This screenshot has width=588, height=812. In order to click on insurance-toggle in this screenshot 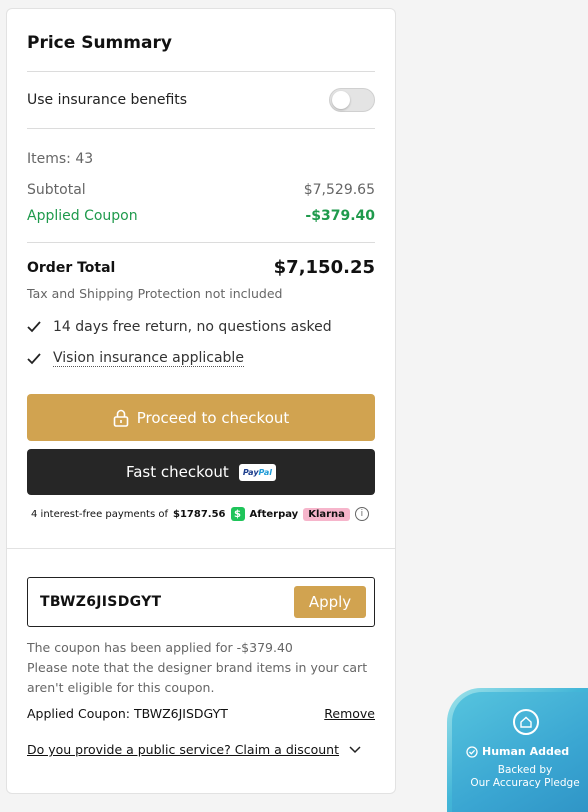, I will do `click(352, 100)`.